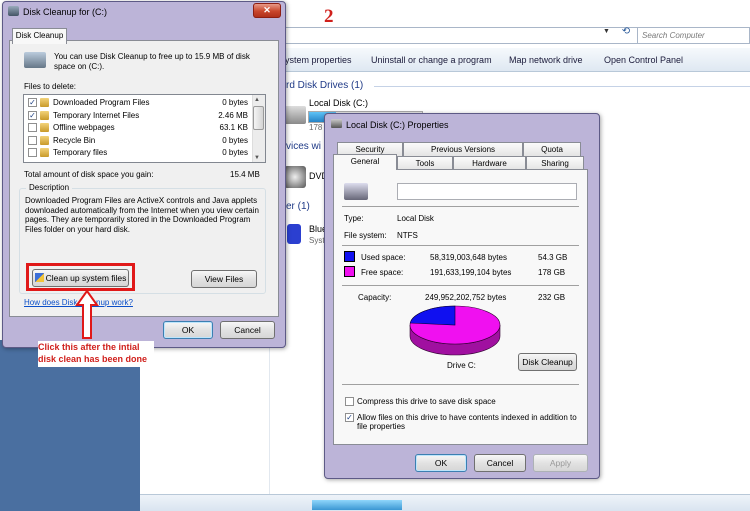 Image resolution: width=750 pixels, height=511 pixels. What do you see at coordinates (50, 86) in the screenshot?
I see `files-to-delete-label: Files to delete:` at bounding box center [50, 86].